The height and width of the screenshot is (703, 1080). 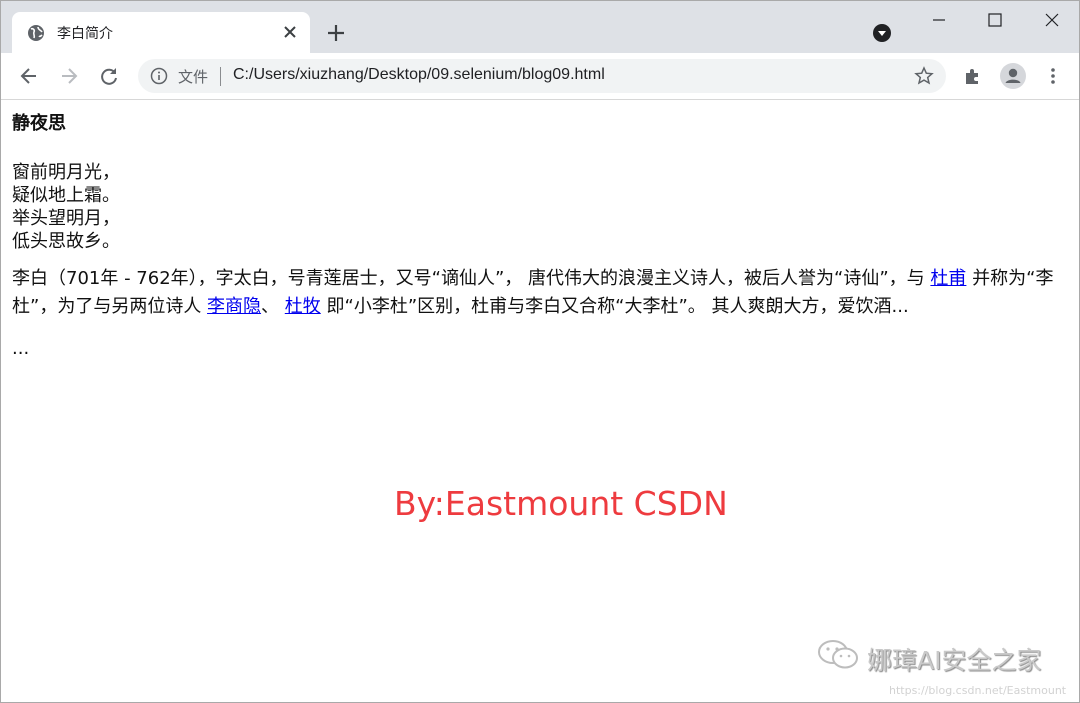 What do you see at coordinates (66, 218) in the screenshot?
I see `poem-line: 举头望明月，` at bounding box center [66, 218].